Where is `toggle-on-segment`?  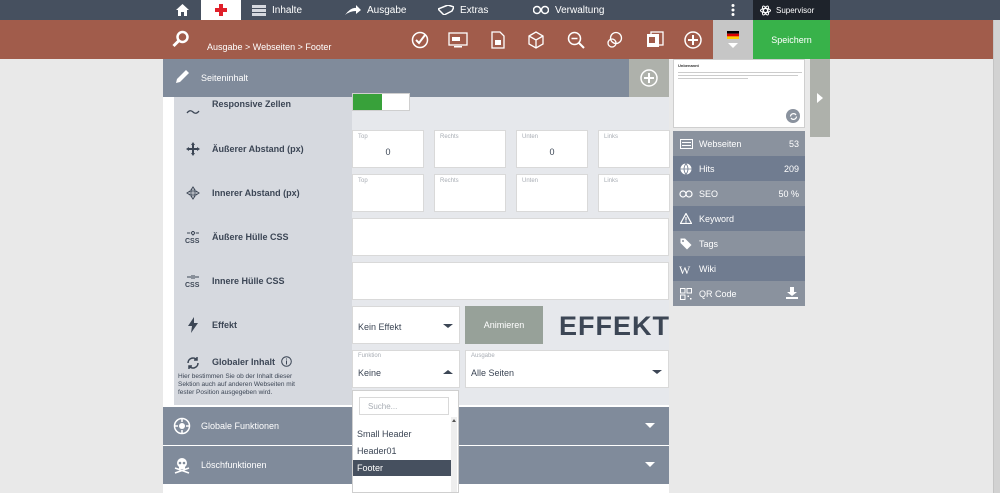 toggle-on-segment is located at coordinates (367, 102).